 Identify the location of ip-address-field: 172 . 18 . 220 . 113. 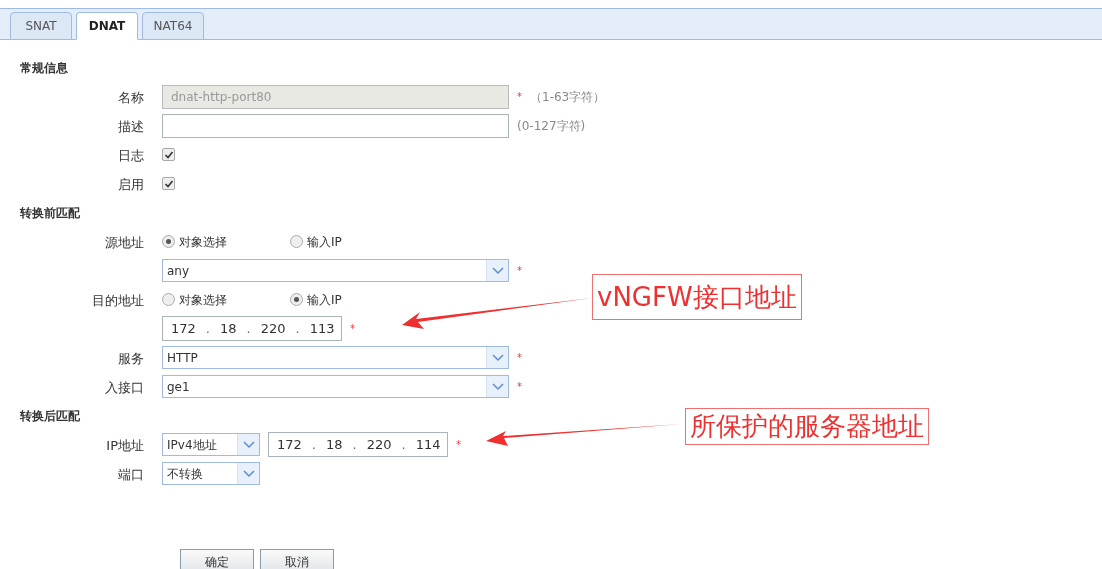
(252, 328).